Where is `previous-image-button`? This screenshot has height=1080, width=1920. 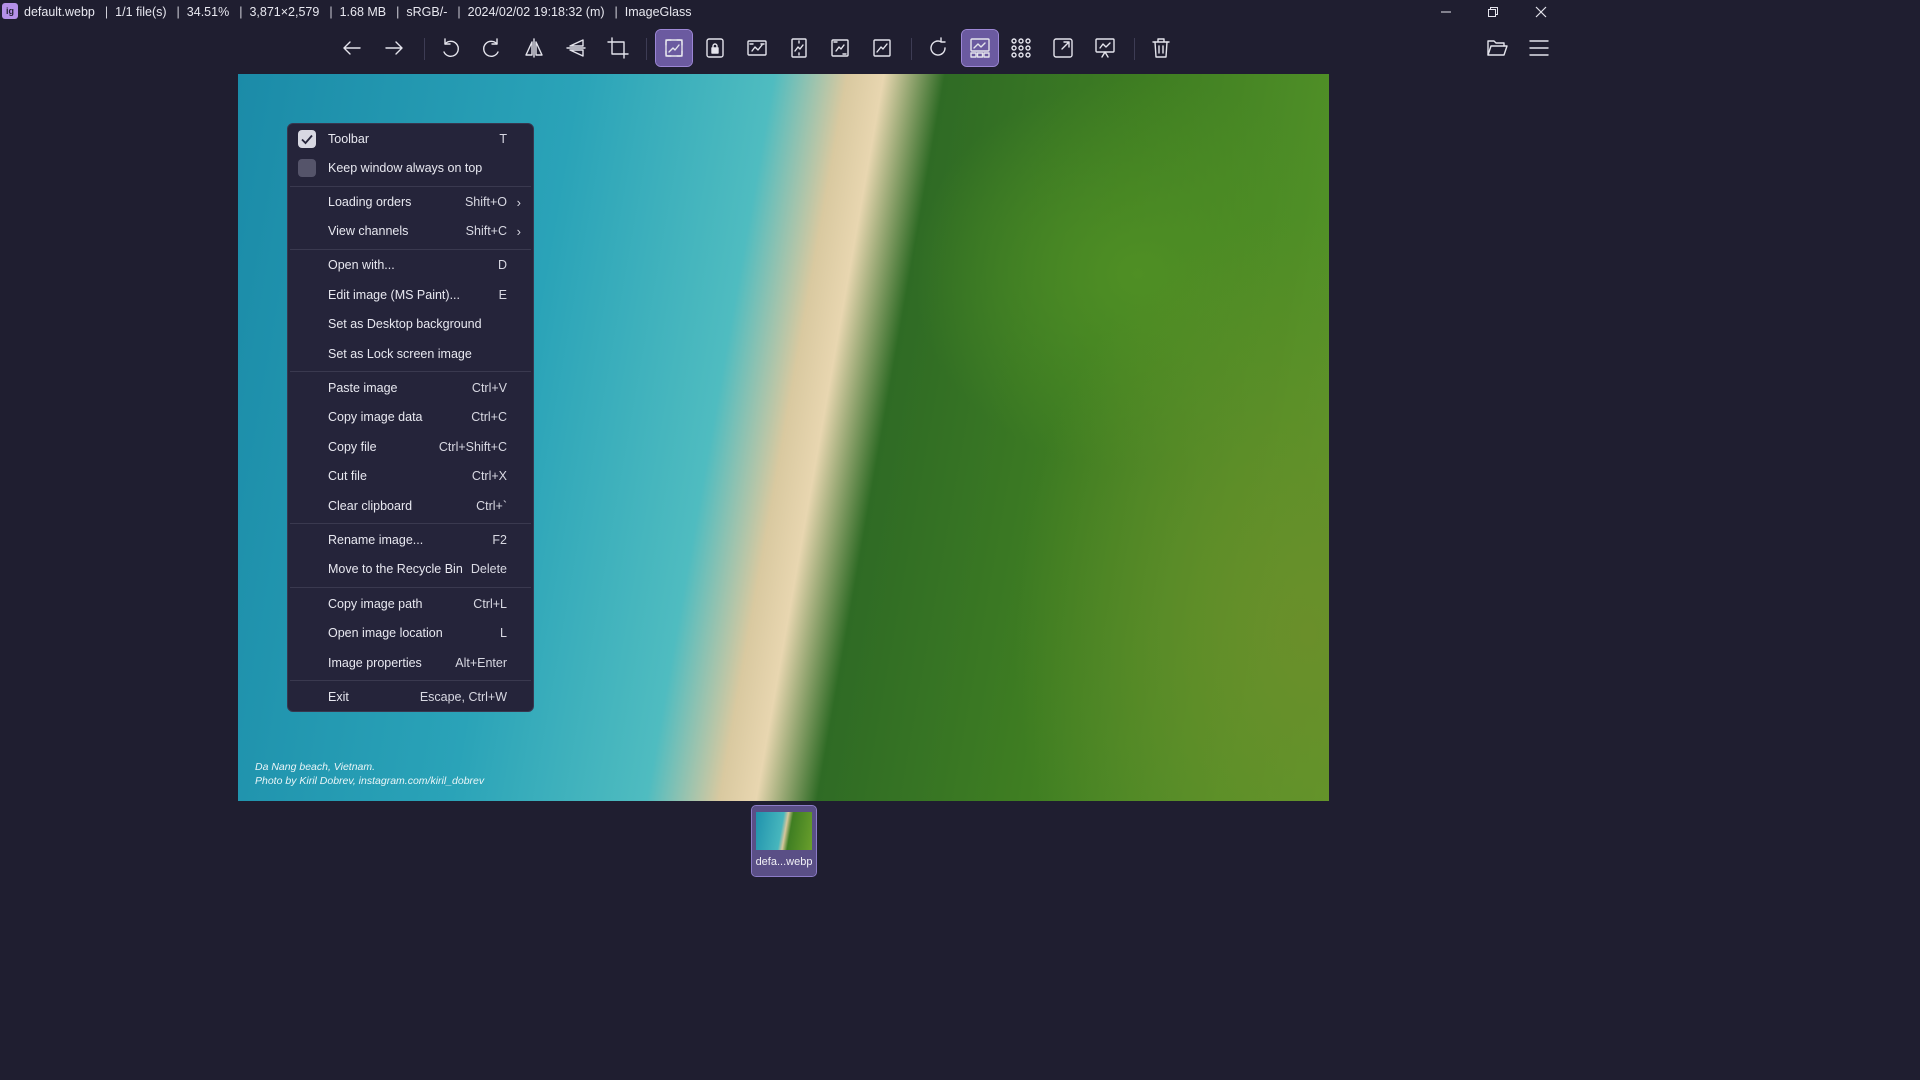
previous-image-button is located at coordinates (352, 48).